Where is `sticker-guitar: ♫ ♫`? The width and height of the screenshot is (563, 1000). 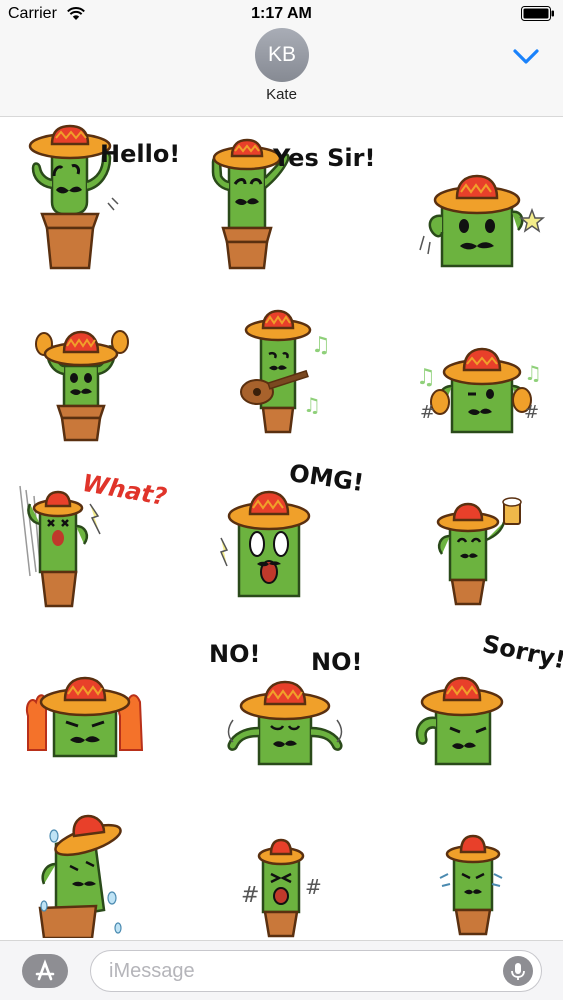
sticker-guitar: ♫ ♫ is located at coordinates (280, 364).